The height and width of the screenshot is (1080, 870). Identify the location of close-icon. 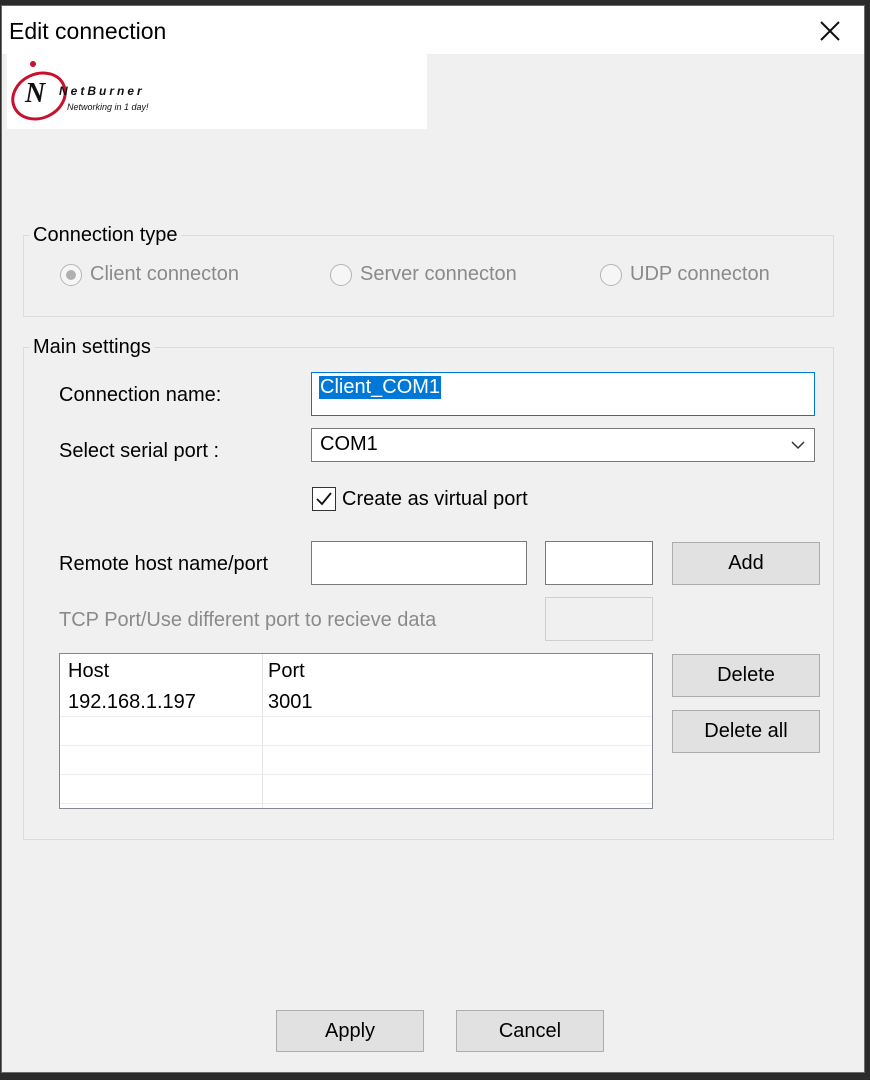
(830, 31).